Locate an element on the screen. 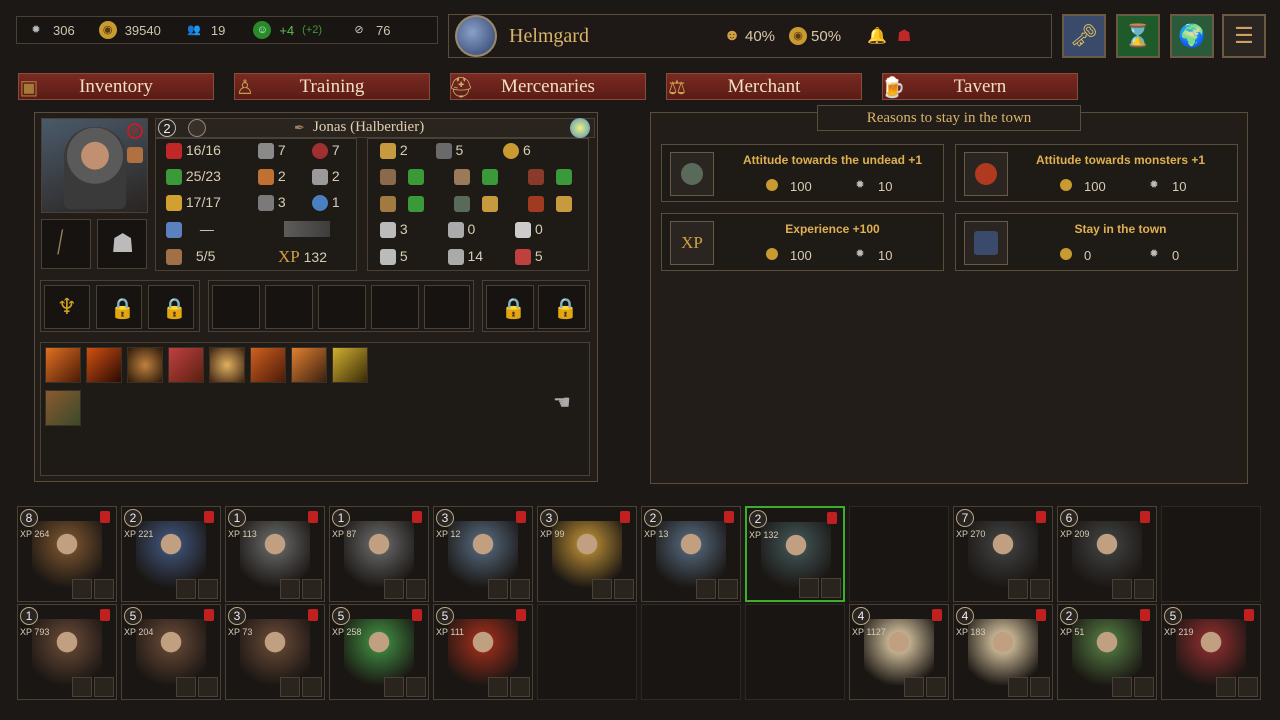 The width and height of the screenshot is (1280, 720). enemy-army-icon: ☗ is located at coordinates (904, 36).